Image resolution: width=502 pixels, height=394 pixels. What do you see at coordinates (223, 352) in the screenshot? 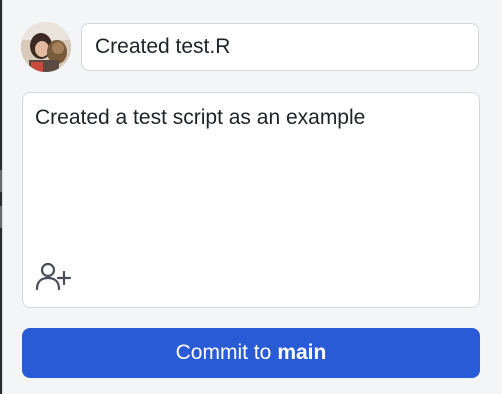
I see `commit-button-label: Commit to` at bounding box center [223, 352].